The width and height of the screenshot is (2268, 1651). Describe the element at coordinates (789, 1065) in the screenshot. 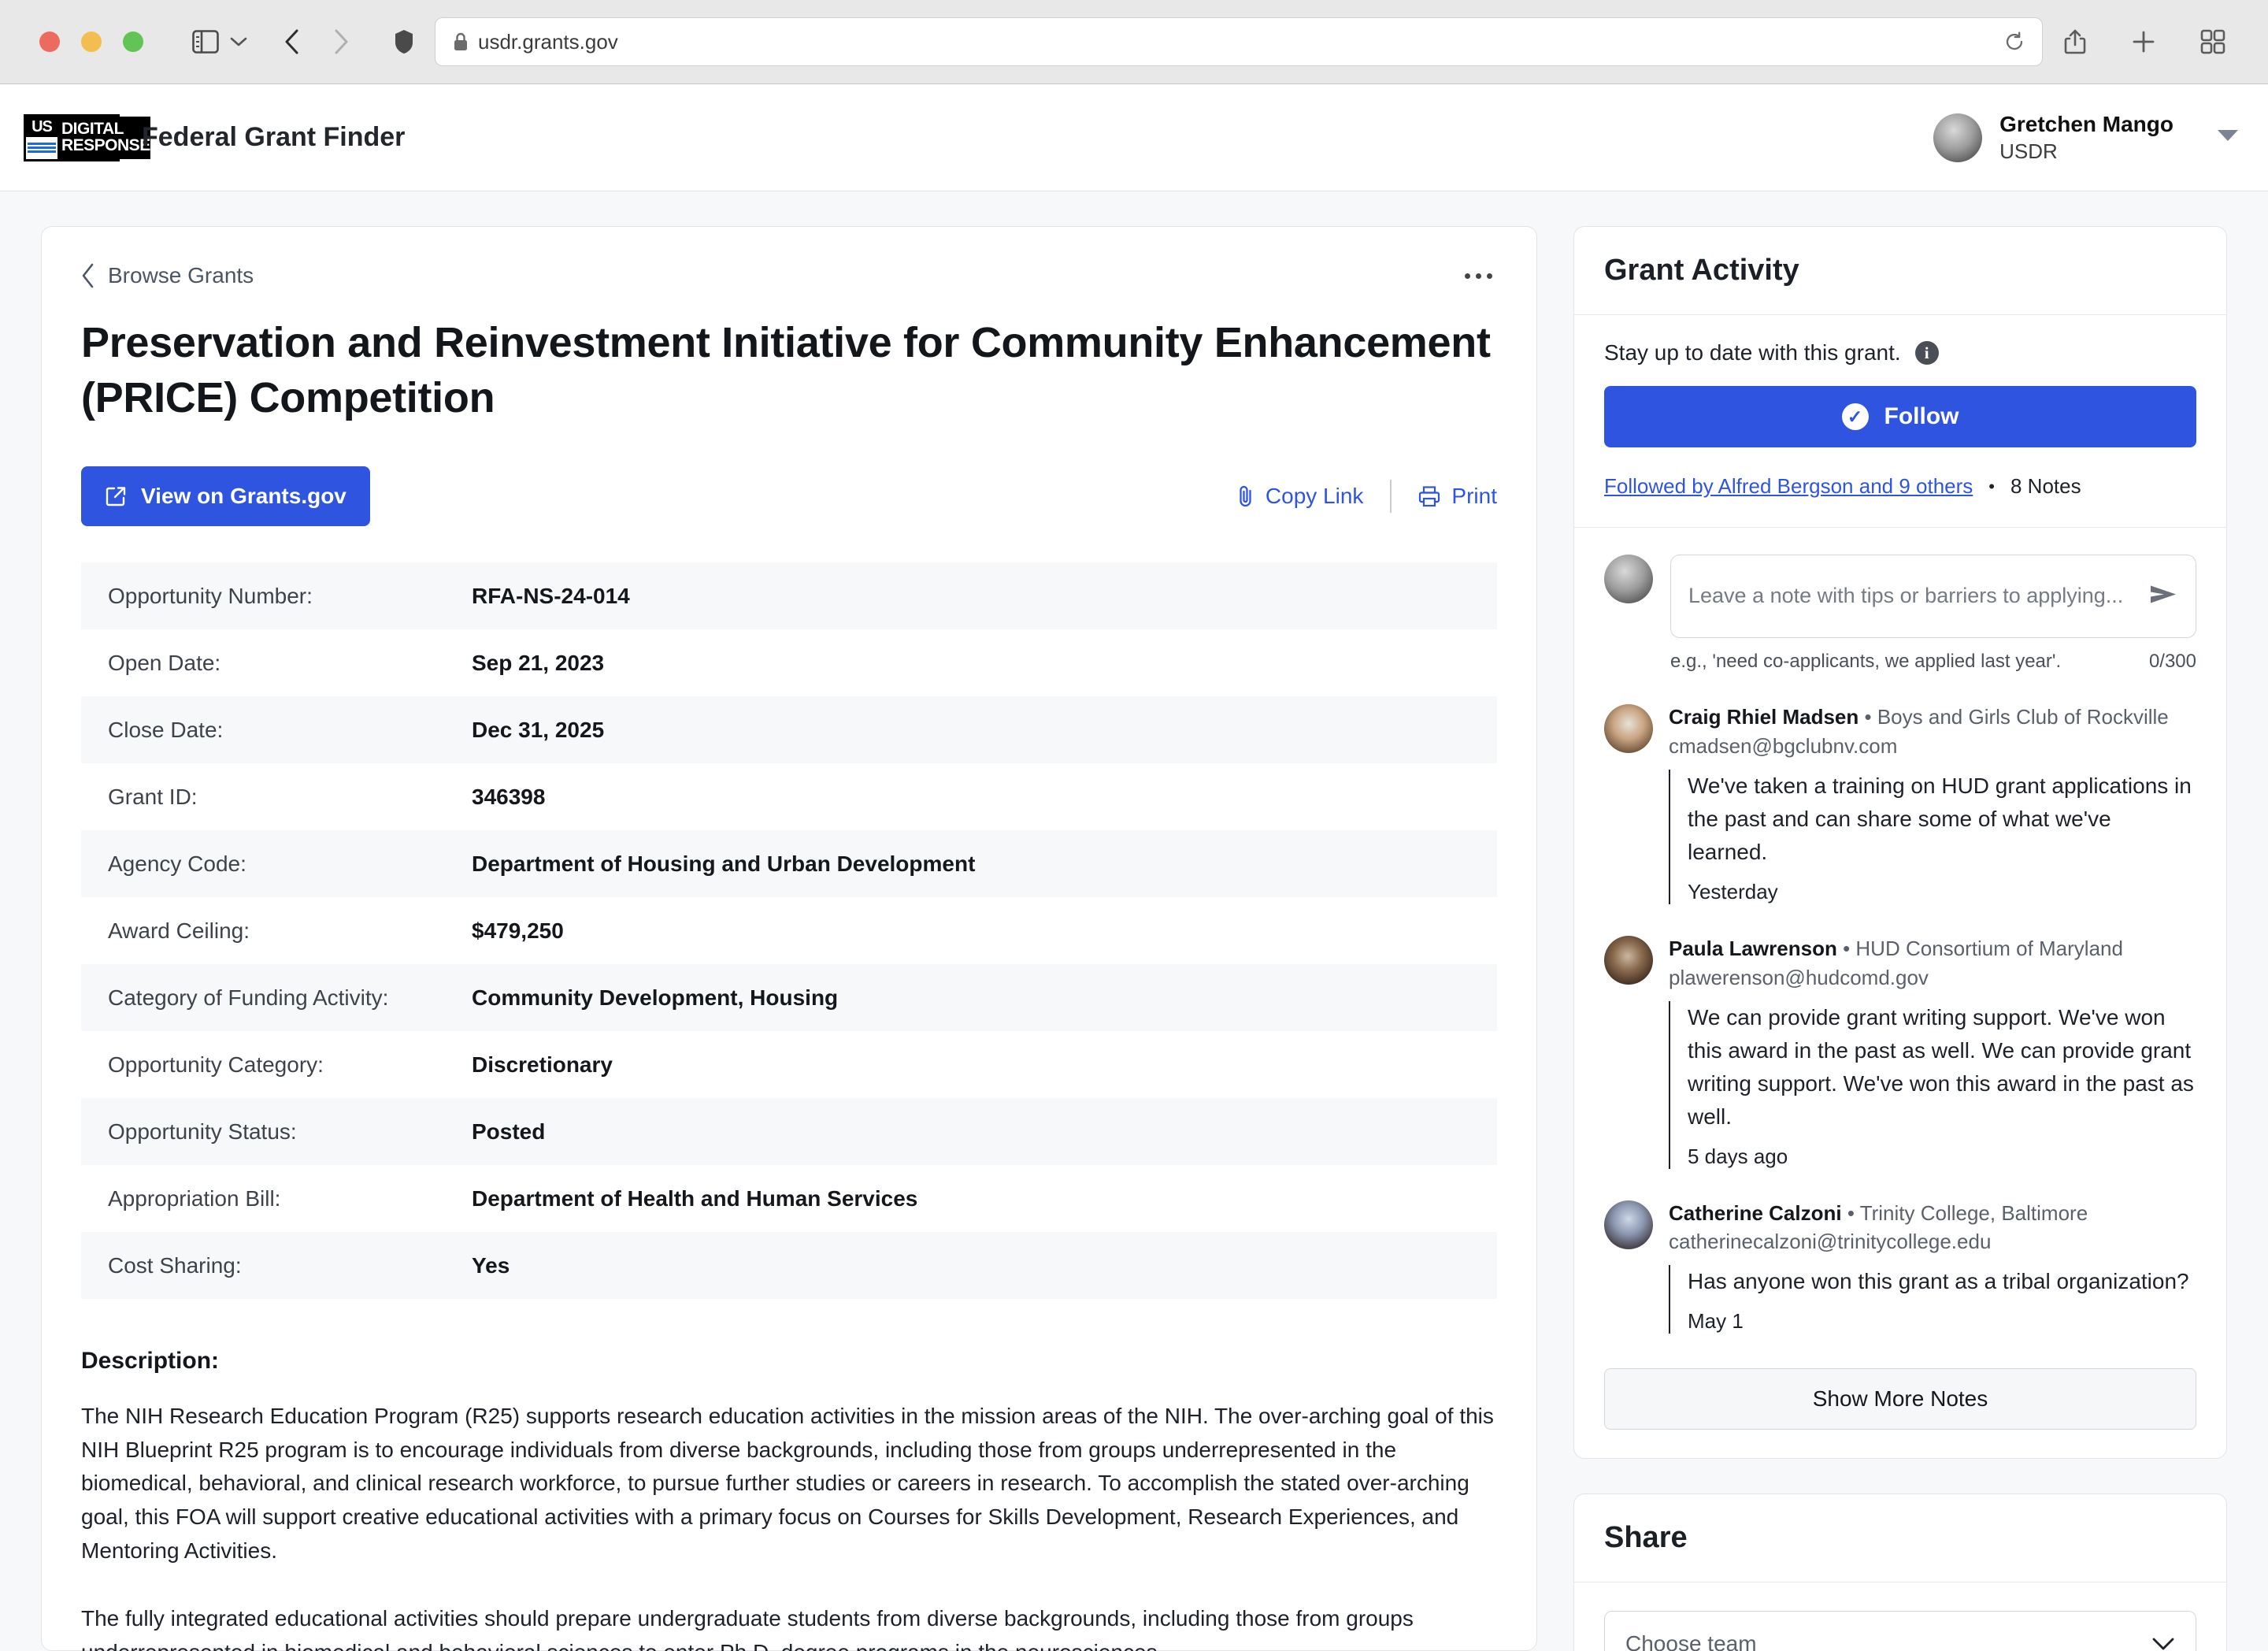

I see `table-row: Opportunity Category: Discretionary` at that location.